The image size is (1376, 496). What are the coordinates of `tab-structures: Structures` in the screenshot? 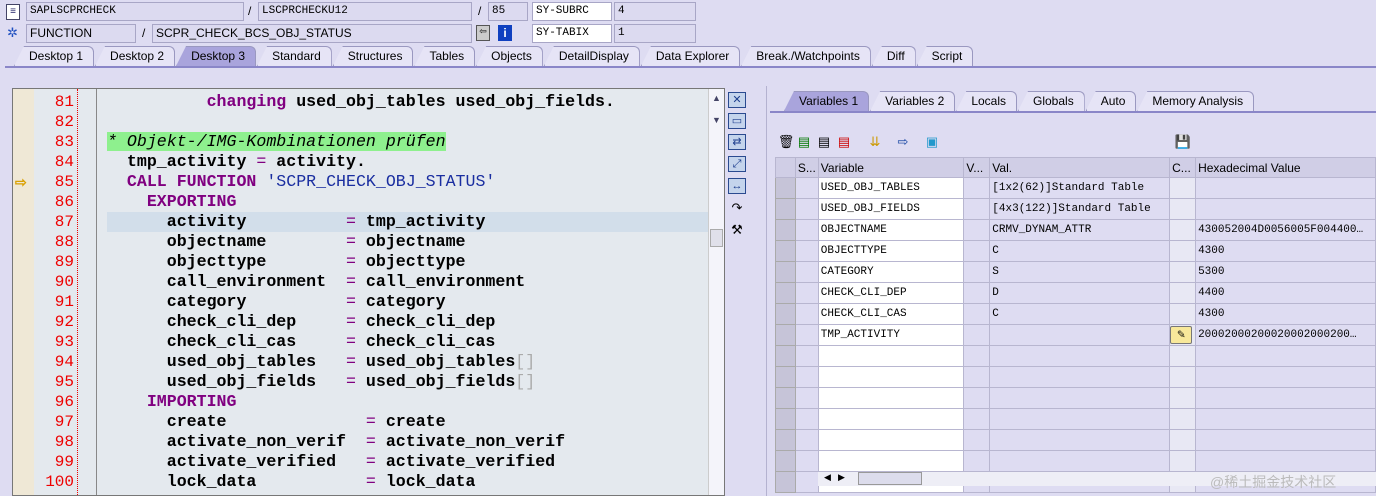 It's located at (373, 56).